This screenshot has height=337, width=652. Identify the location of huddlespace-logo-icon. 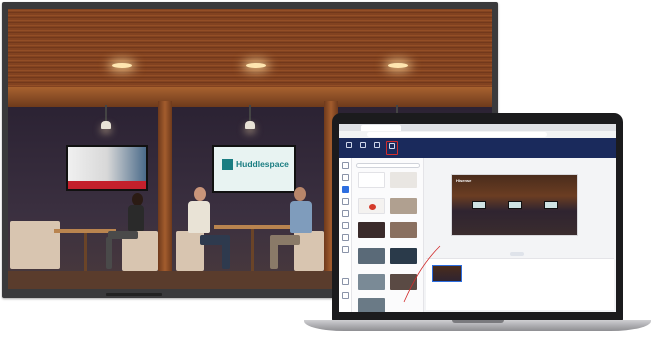
(227, 164).